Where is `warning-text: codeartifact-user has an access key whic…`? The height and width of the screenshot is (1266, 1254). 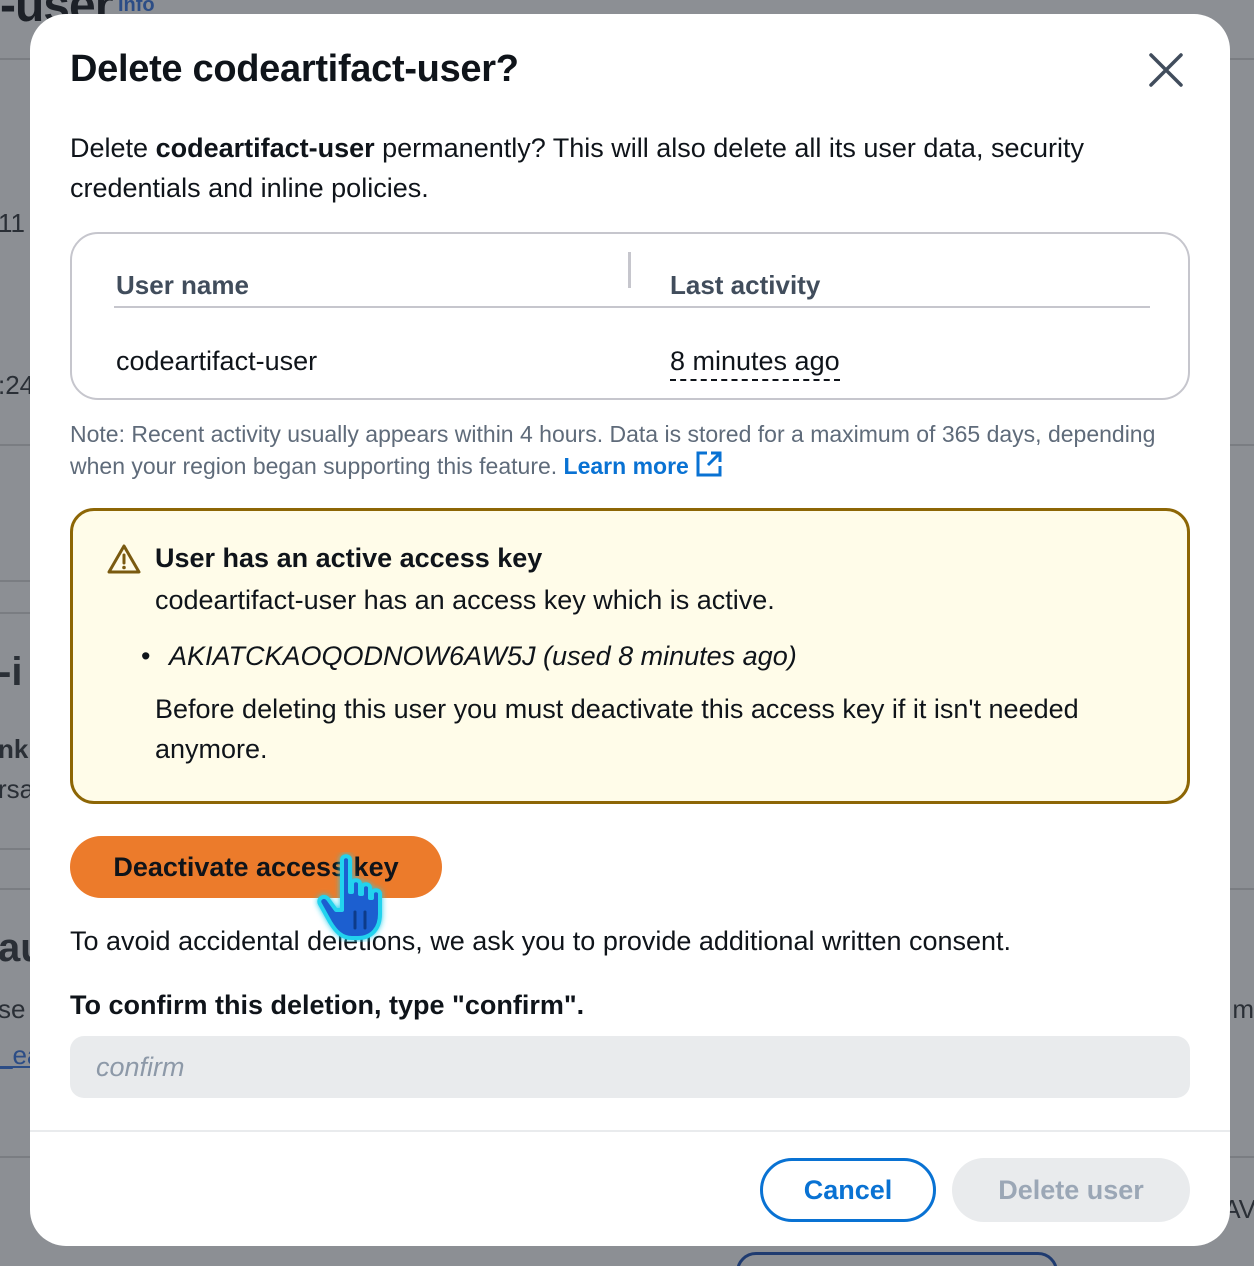 warning-text: codeartifact-user has an access key whic… is located at coordinates (465, 600).